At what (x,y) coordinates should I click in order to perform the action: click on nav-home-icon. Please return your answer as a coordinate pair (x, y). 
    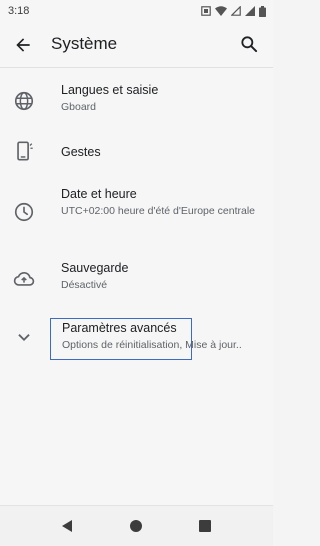
    Looking at the image, I should click on (136, 526).